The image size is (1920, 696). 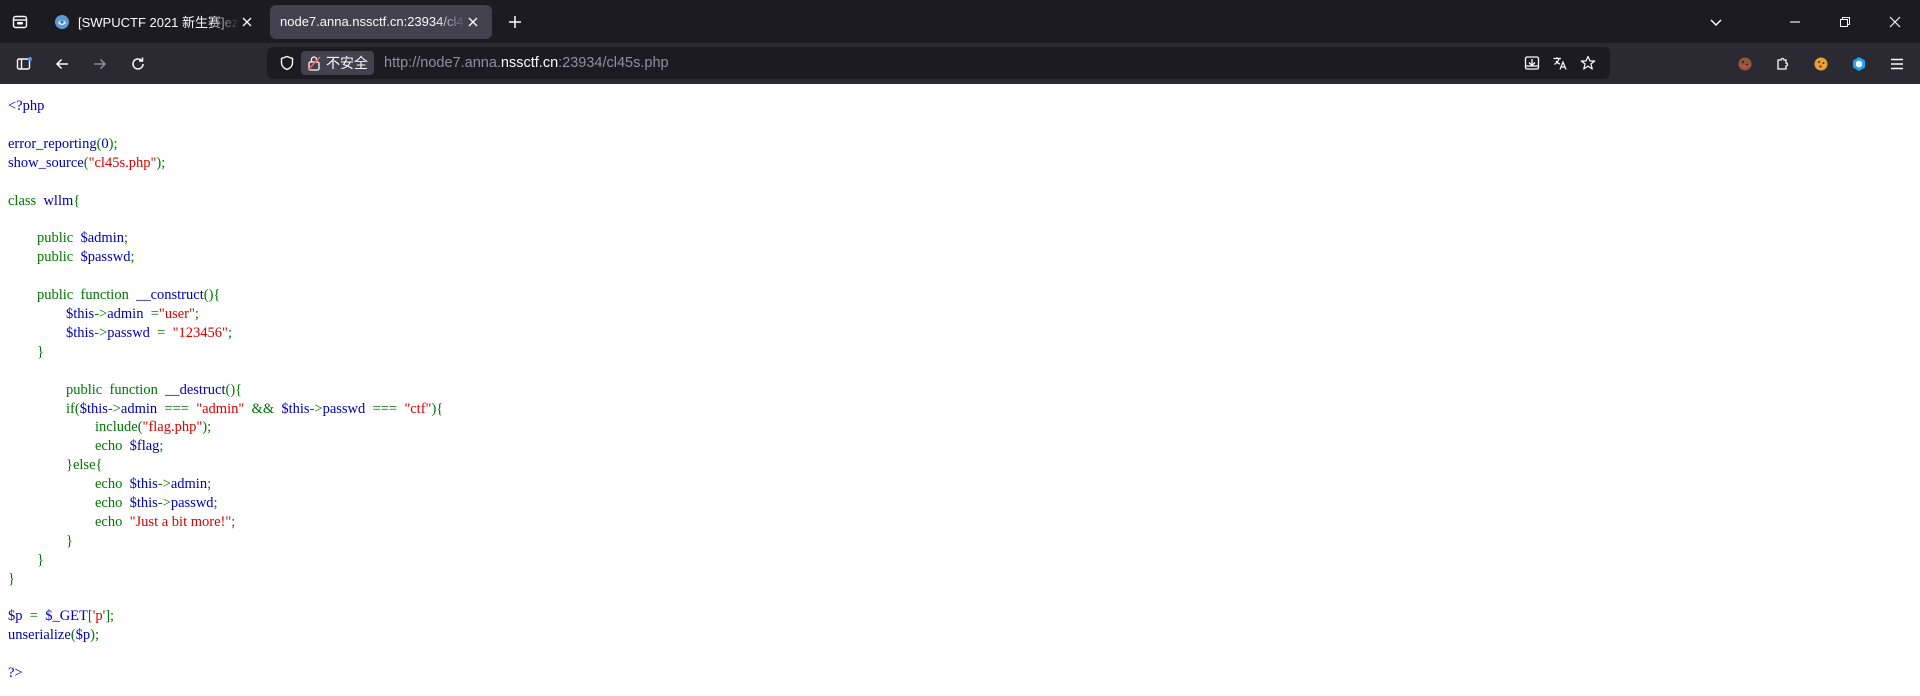 I want to click on hamburger-menu-icon, so click(x=1897, y=63).